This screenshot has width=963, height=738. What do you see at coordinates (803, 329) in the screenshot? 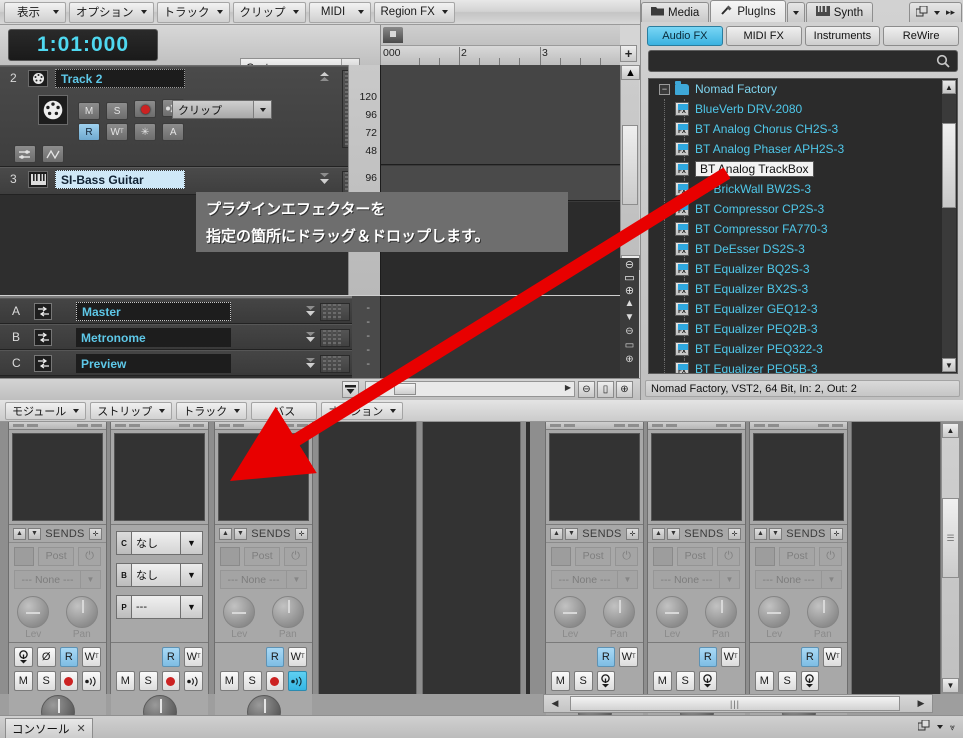
I see `plugin-list-item: FX BT Equalizer PEQ2B-3` at bounding box center [803, 329].